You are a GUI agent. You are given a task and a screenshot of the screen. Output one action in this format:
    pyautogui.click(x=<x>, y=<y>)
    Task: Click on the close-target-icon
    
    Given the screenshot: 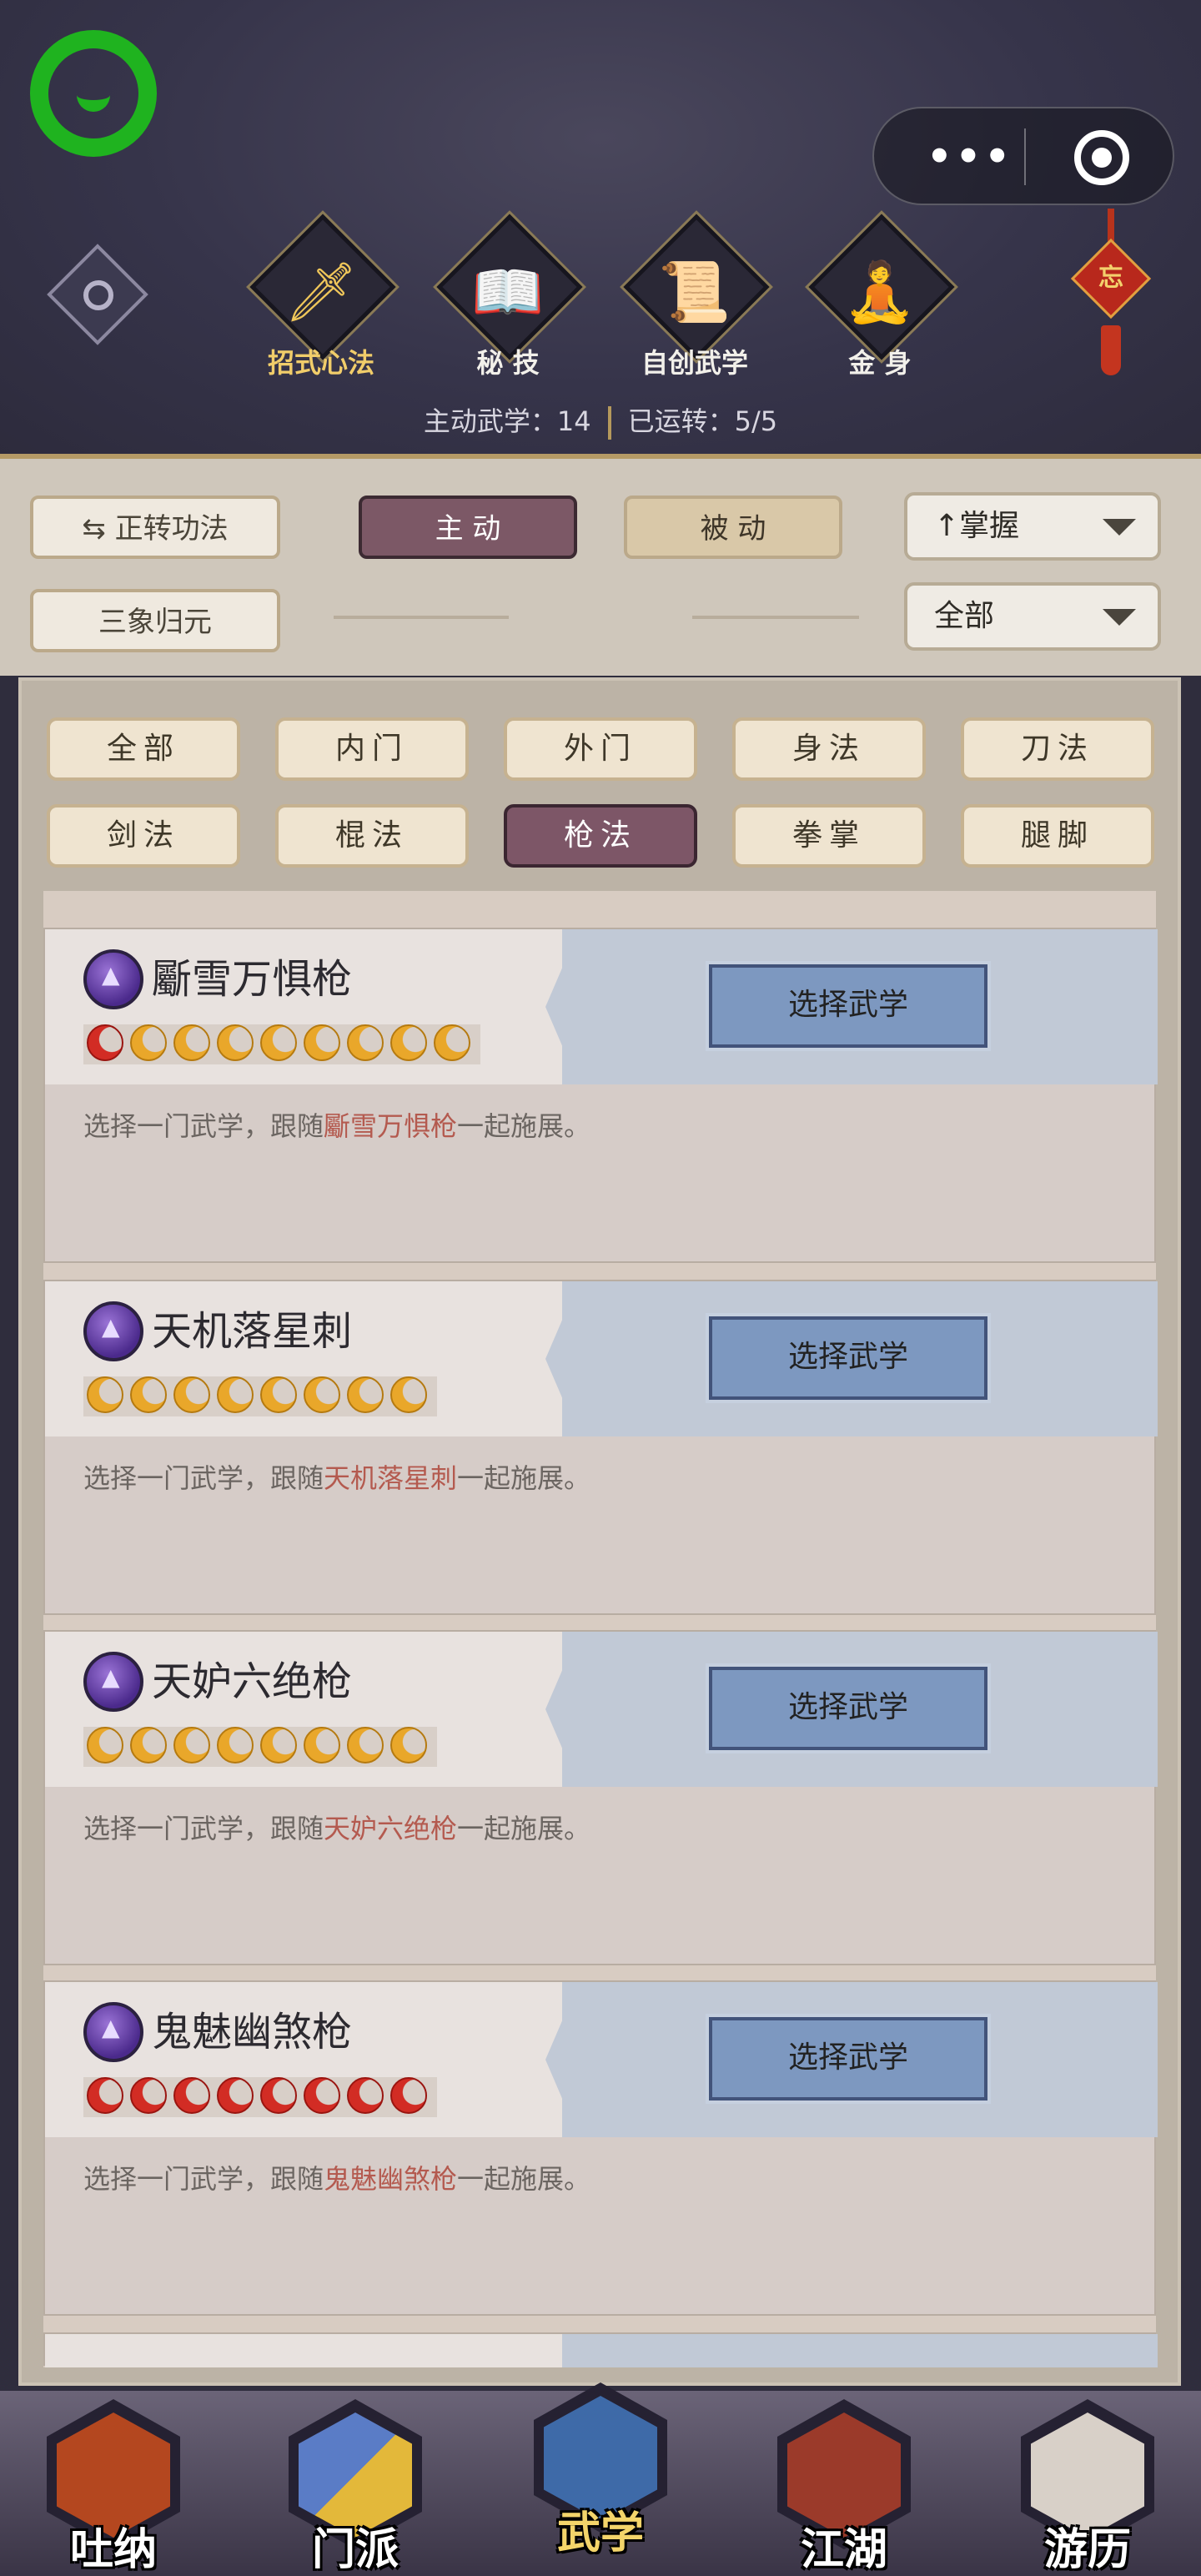 What is the action you would take?
    pyautogui.click(x=1102, y=157)
    